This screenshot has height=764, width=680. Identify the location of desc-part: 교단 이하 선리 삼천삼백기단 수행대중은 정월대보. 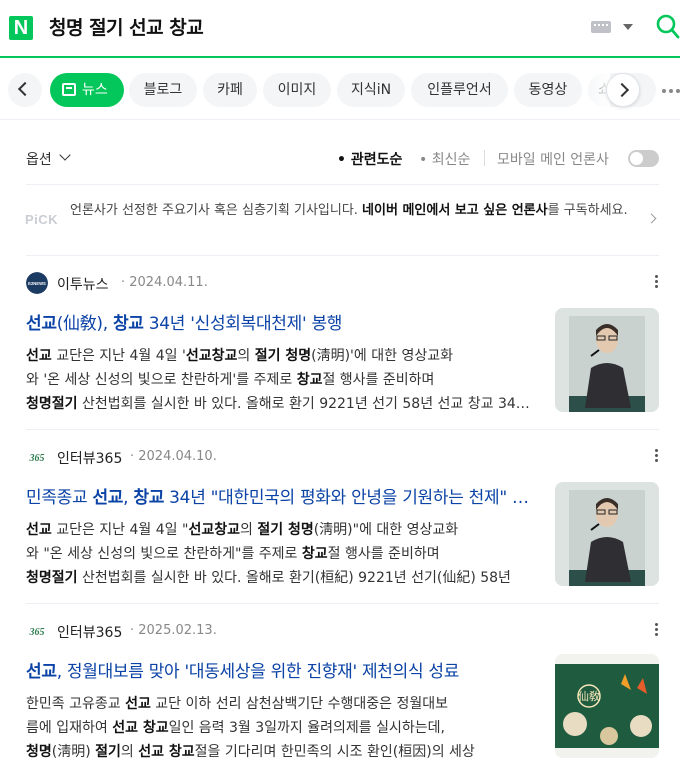
(299, 704).